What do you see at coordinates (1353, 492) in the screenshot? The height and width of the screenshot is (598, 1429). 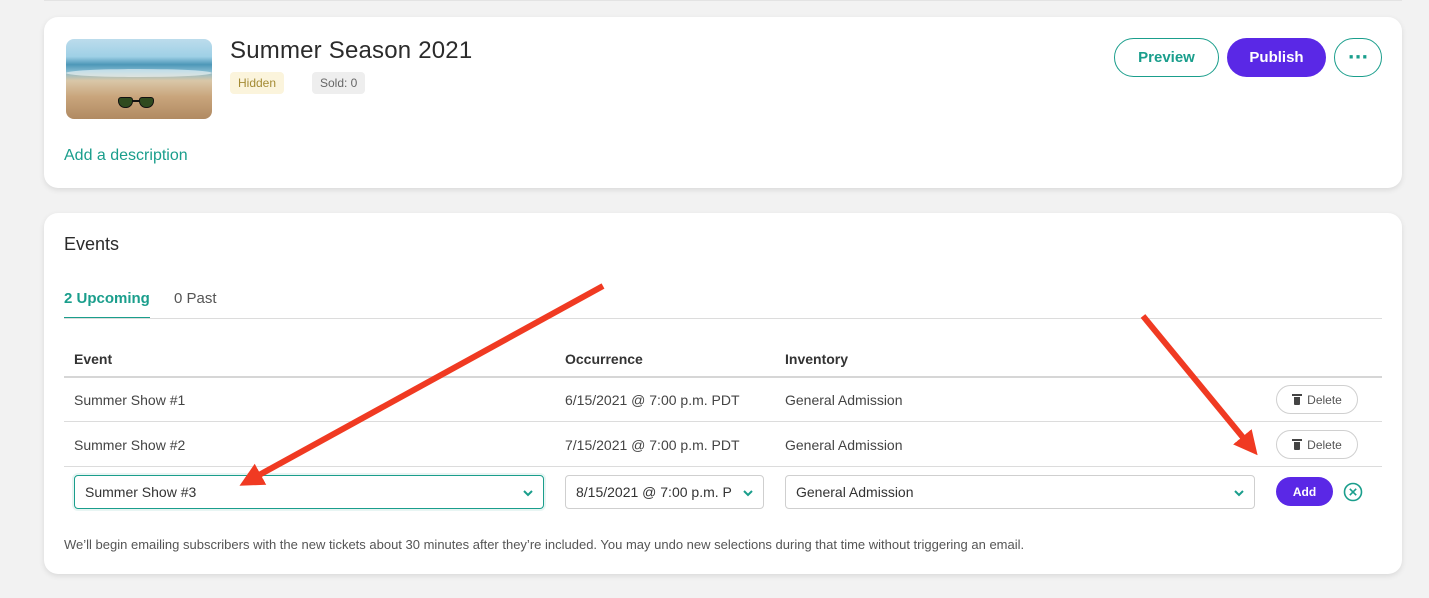 I see `close-circle-icon` at bounding box center [1353, 492].